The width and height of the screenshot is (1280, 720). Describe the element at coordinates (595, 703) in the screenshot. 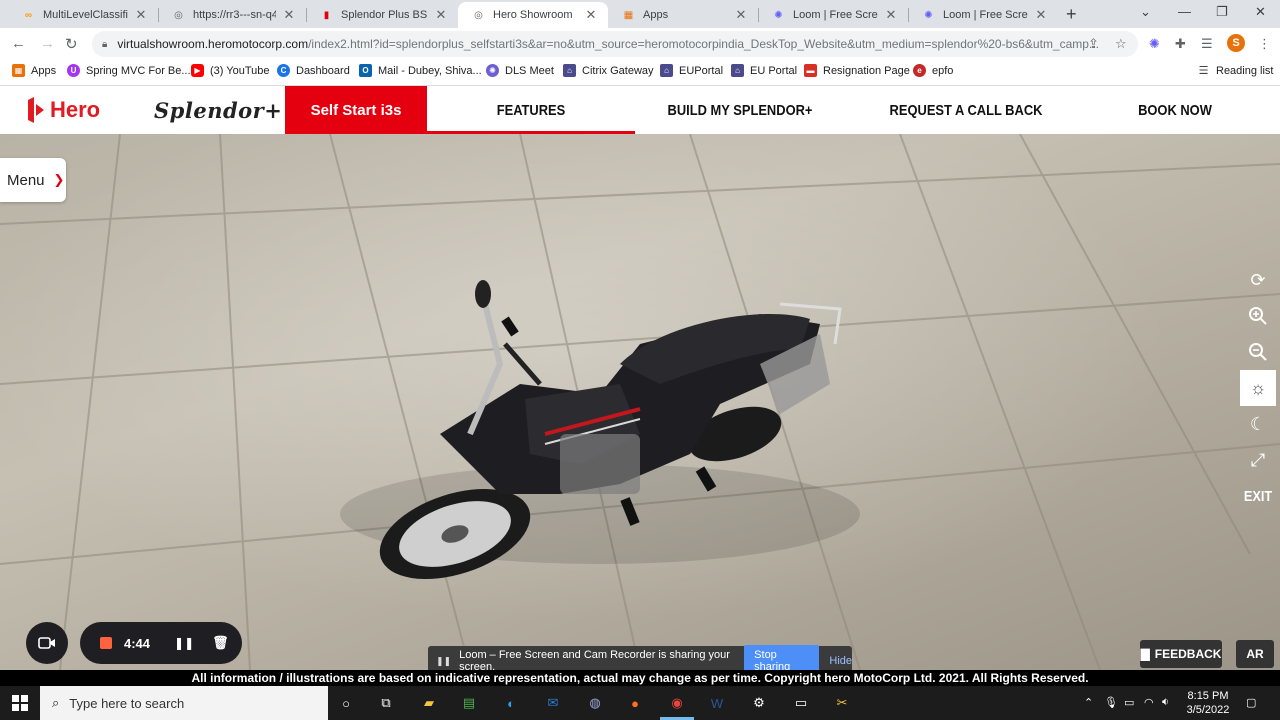

I see `cisco-icon: ◍` at that location.